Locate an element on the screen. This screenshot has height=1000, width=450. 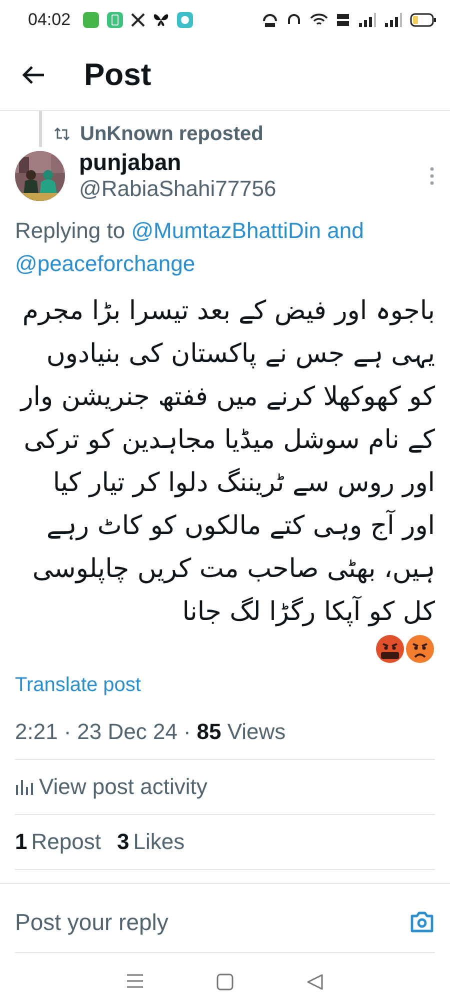
status-time: 04:02 is located at coordinates (49, 20).